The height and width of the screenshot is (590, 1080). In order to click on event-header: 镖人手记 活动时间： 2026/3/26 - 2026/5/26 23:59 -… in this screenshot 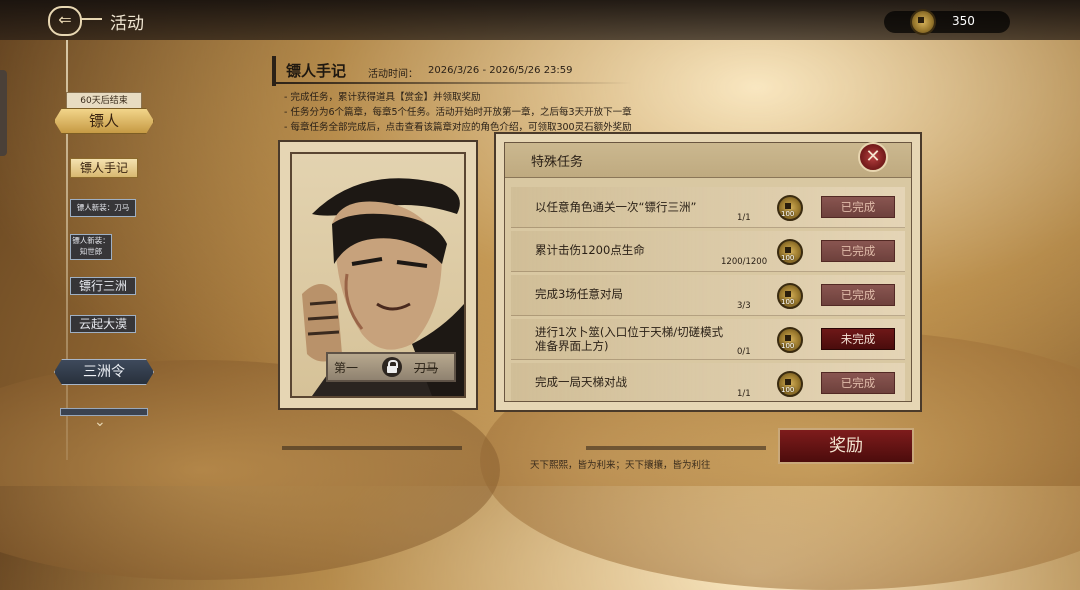, I will do `click(597, 96)`.